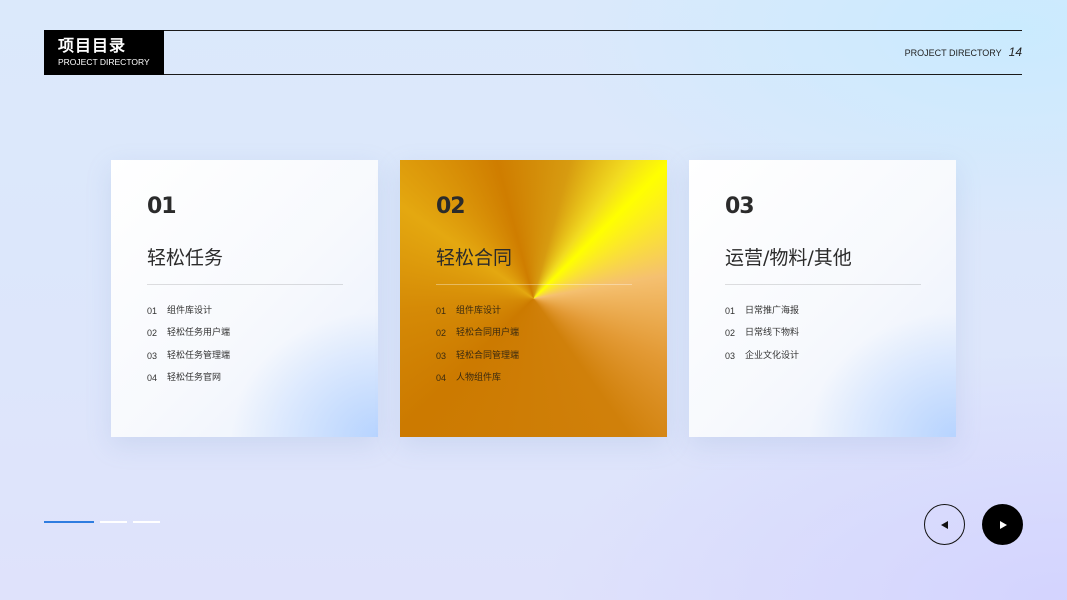 The image size is (1067, 600). Describe the element at coordinates (740, 206) in the screenshot. I see `card-number: 03` at that location.